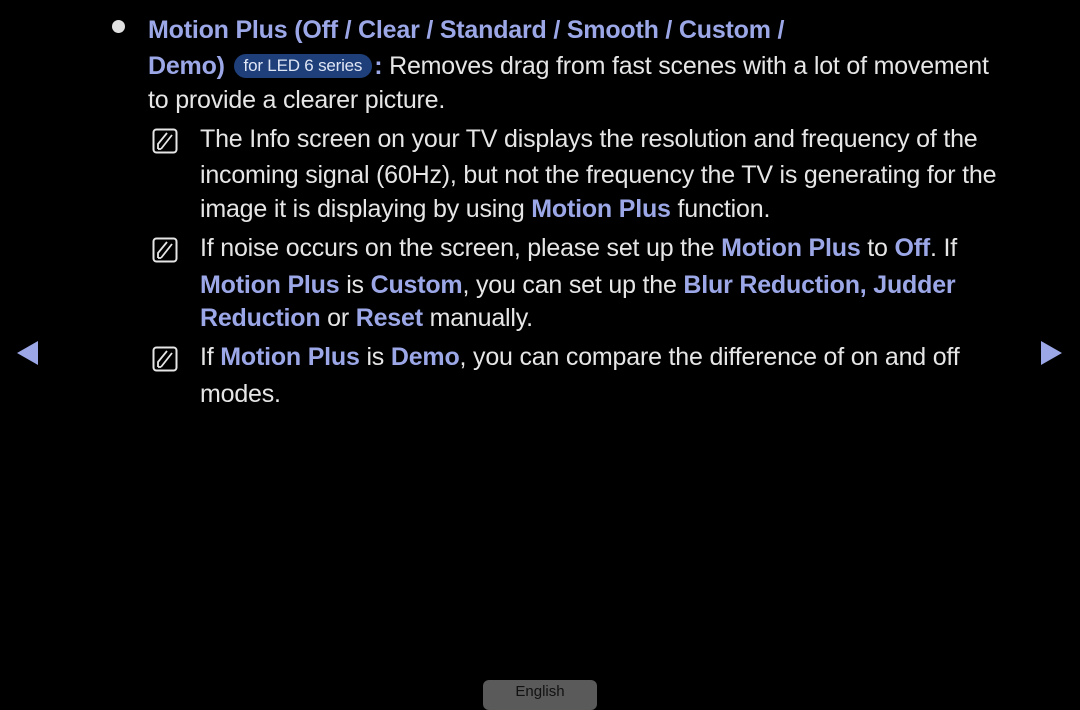 Image resolution: width=1080 pixels, height=710 pixels. I want to click on text: manually., so click(478, 318).